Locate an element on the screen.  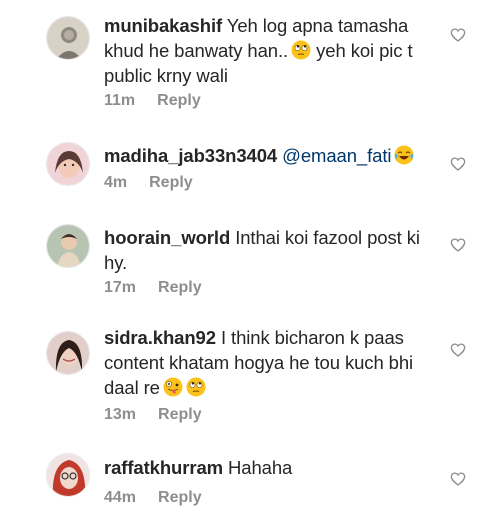
comment-username: hoorain_world is located at coordinates (167, 237).